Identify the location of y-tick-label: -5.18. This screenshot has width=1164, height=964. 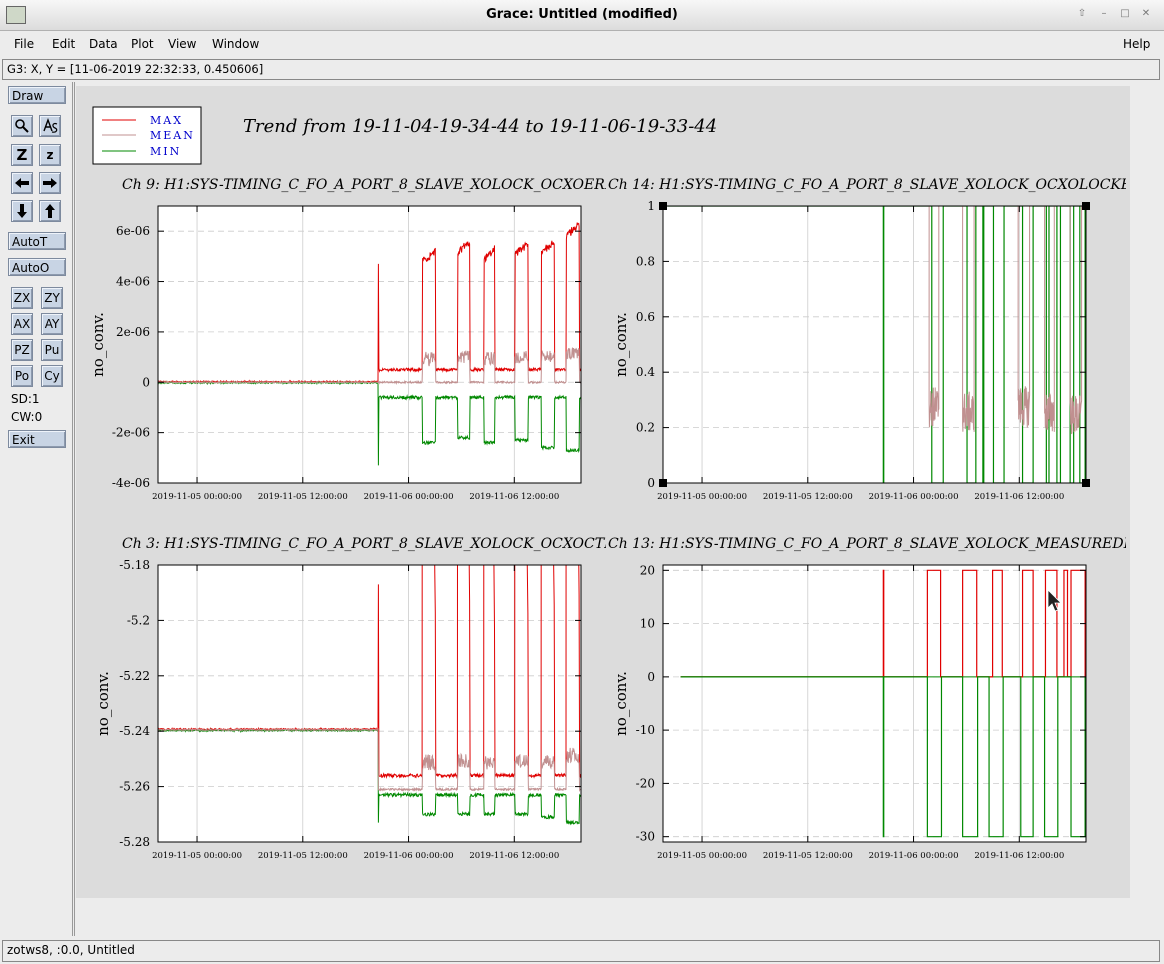
(134, 565).